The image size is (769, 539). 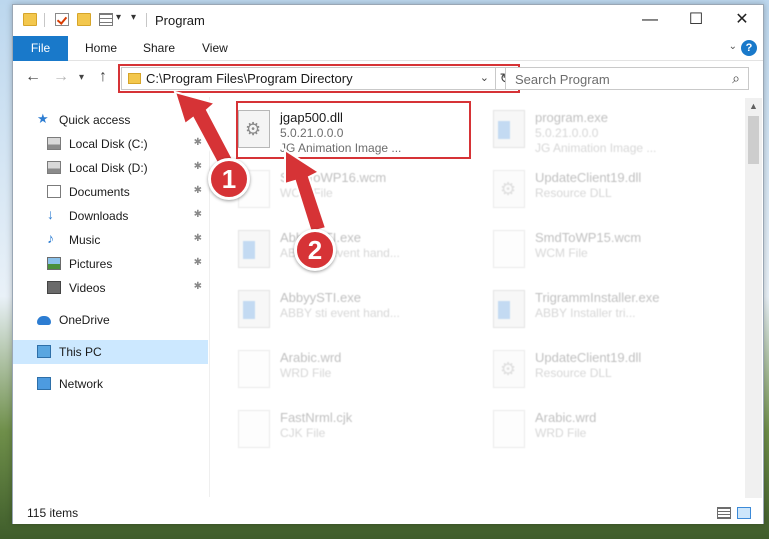 I want to click on customize-toolbar-icon: ▾, so click(x=133, y=17).